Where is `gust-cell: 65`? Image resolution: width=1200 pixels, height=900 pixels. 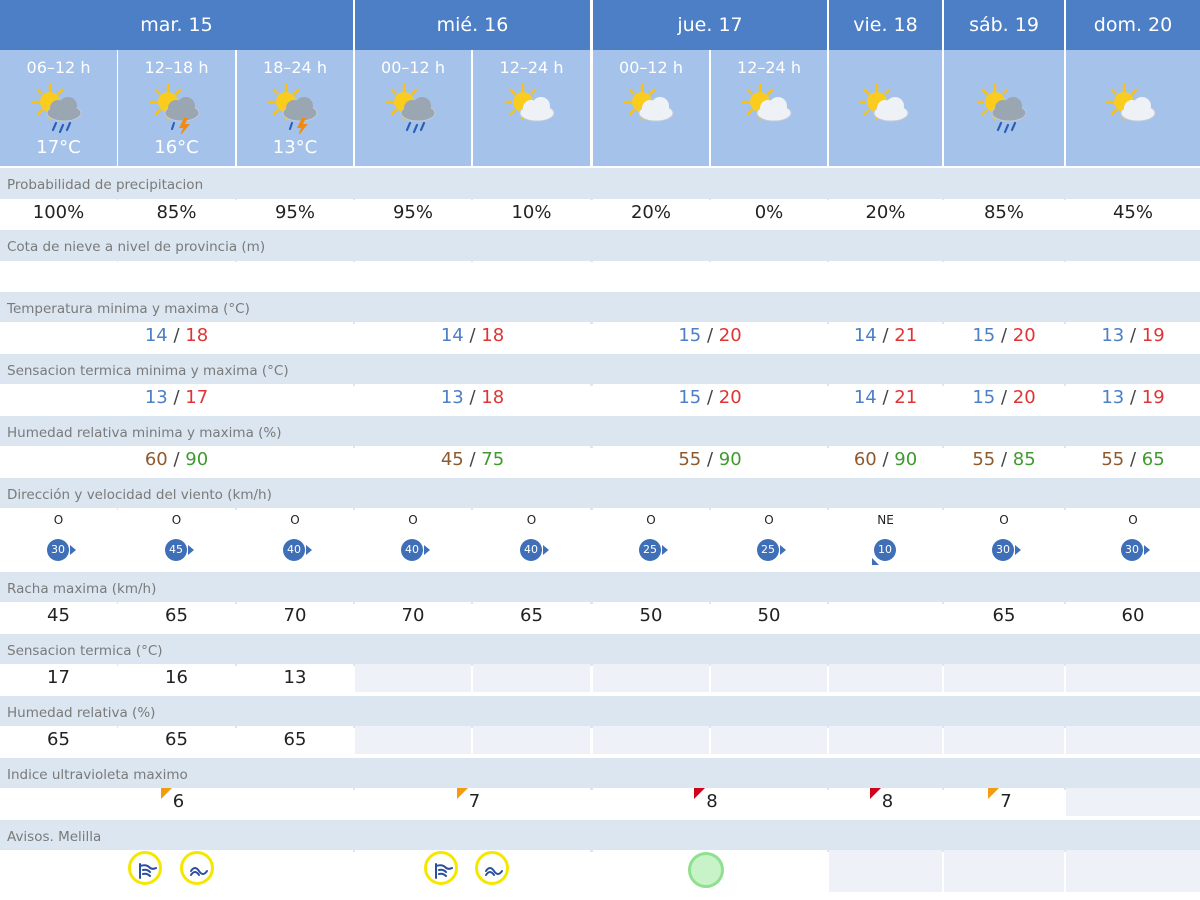 gust-cell: 65 is located at coordinates (1004, 616).